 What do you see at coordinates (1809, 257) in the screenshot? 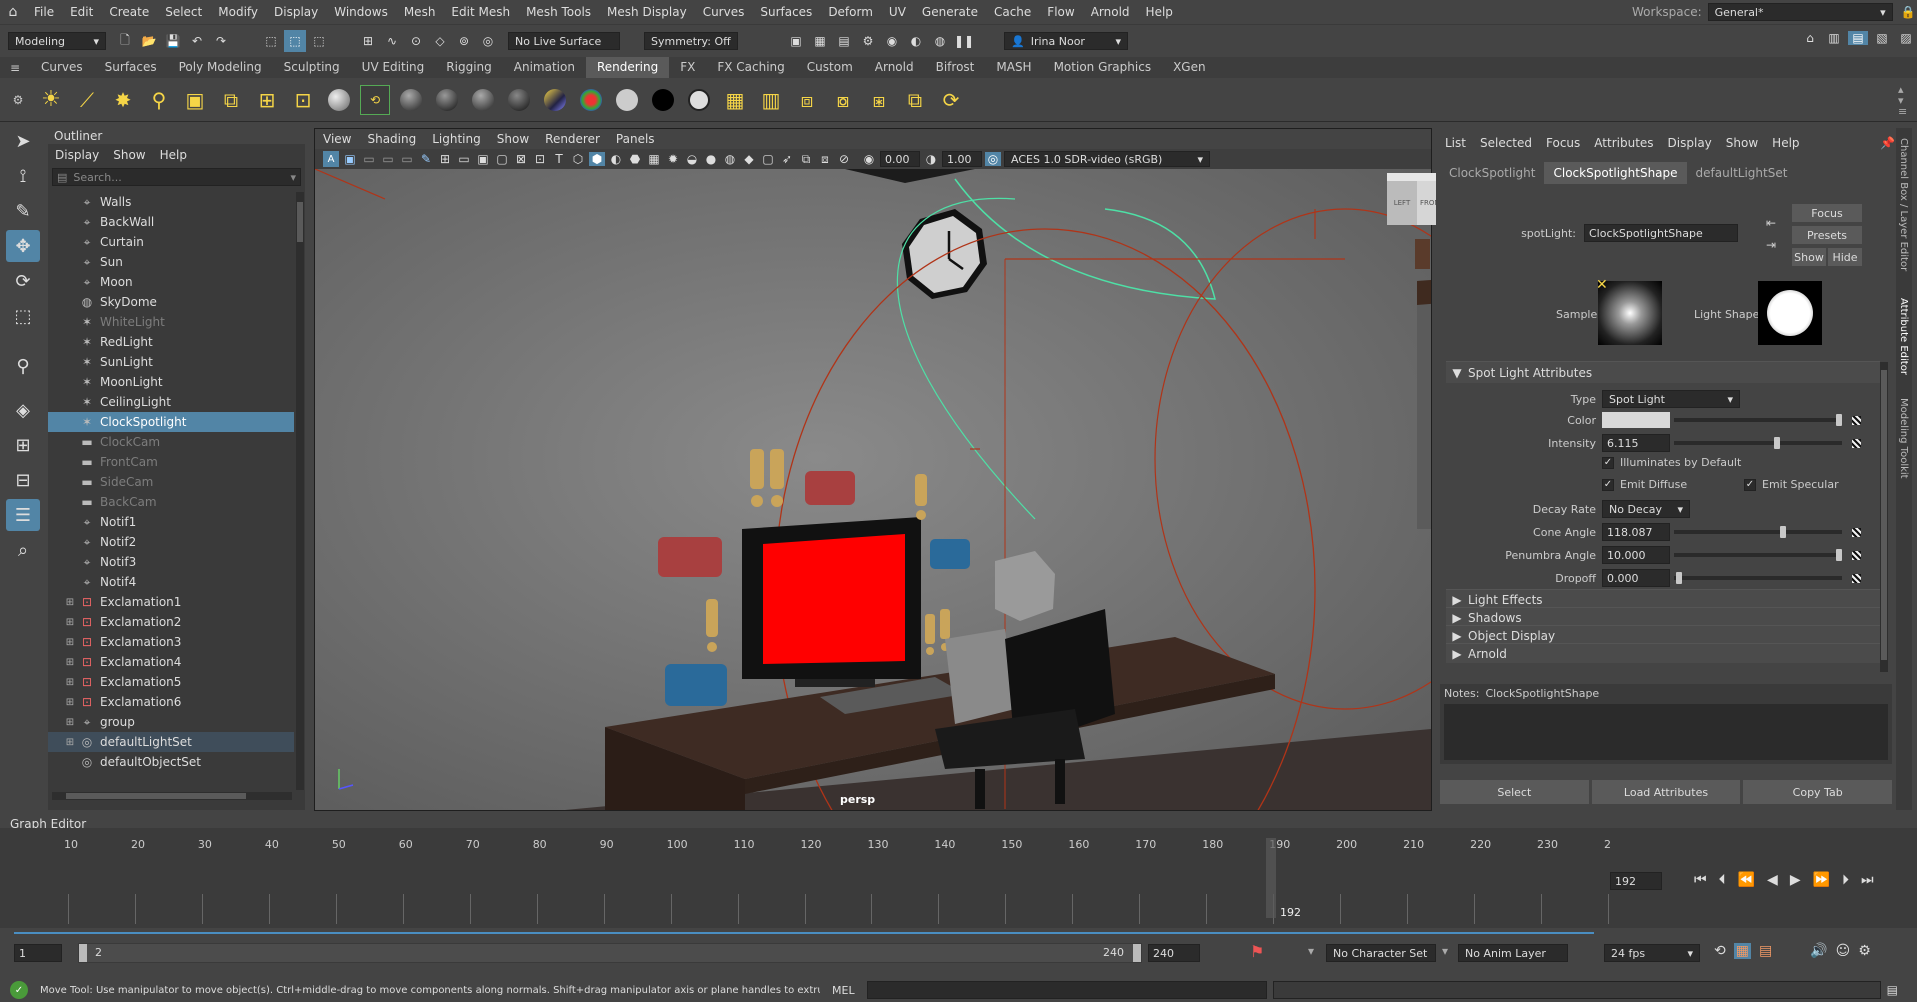
I see `show-button: Show` at bounding box center [1809, 257].